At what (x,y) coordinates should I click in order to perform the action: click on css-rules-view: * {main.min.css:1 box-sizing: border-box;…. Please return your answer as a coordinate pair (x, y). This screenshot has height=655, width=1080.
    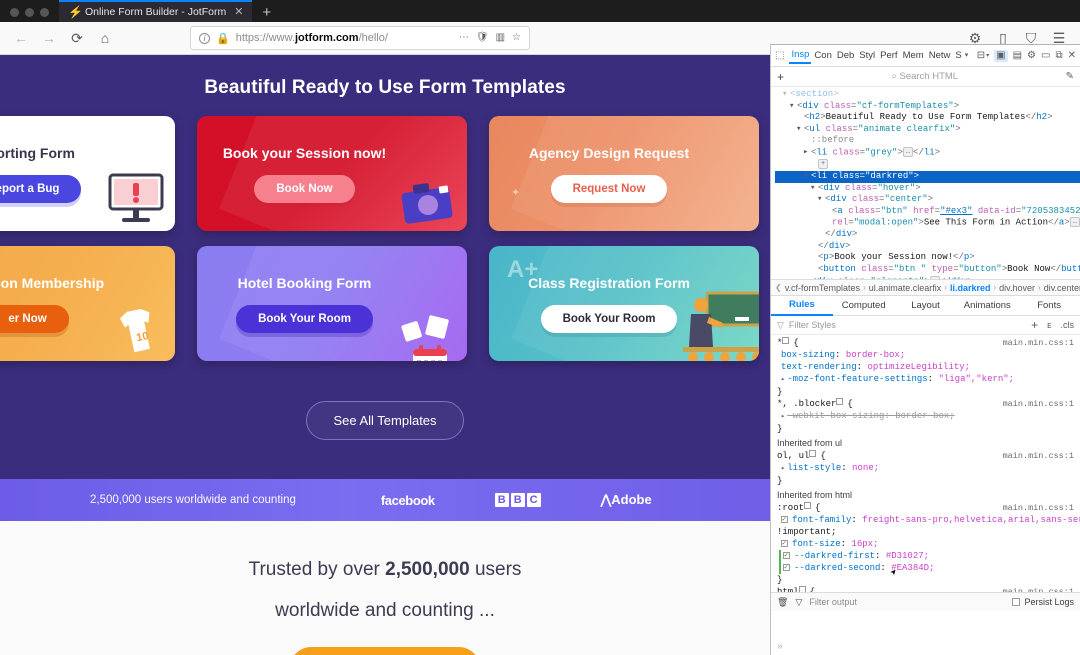
    Looking at the image, I should click on (925, 463).